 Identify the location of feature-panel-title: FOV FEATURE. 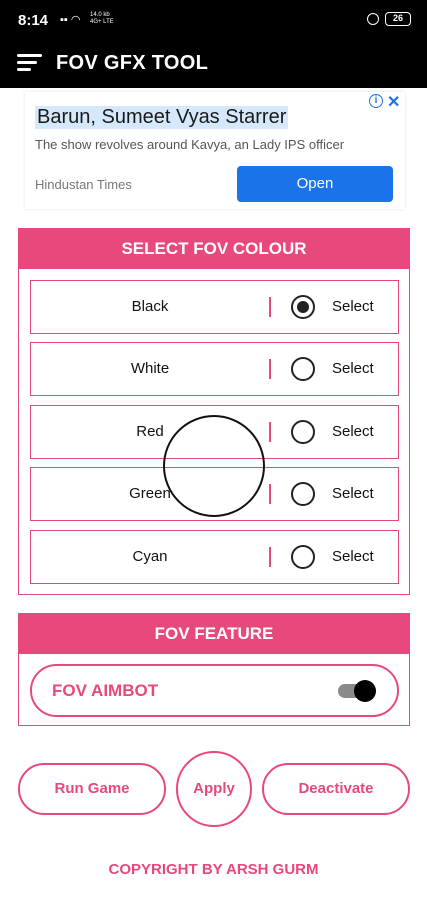
(214, 634).